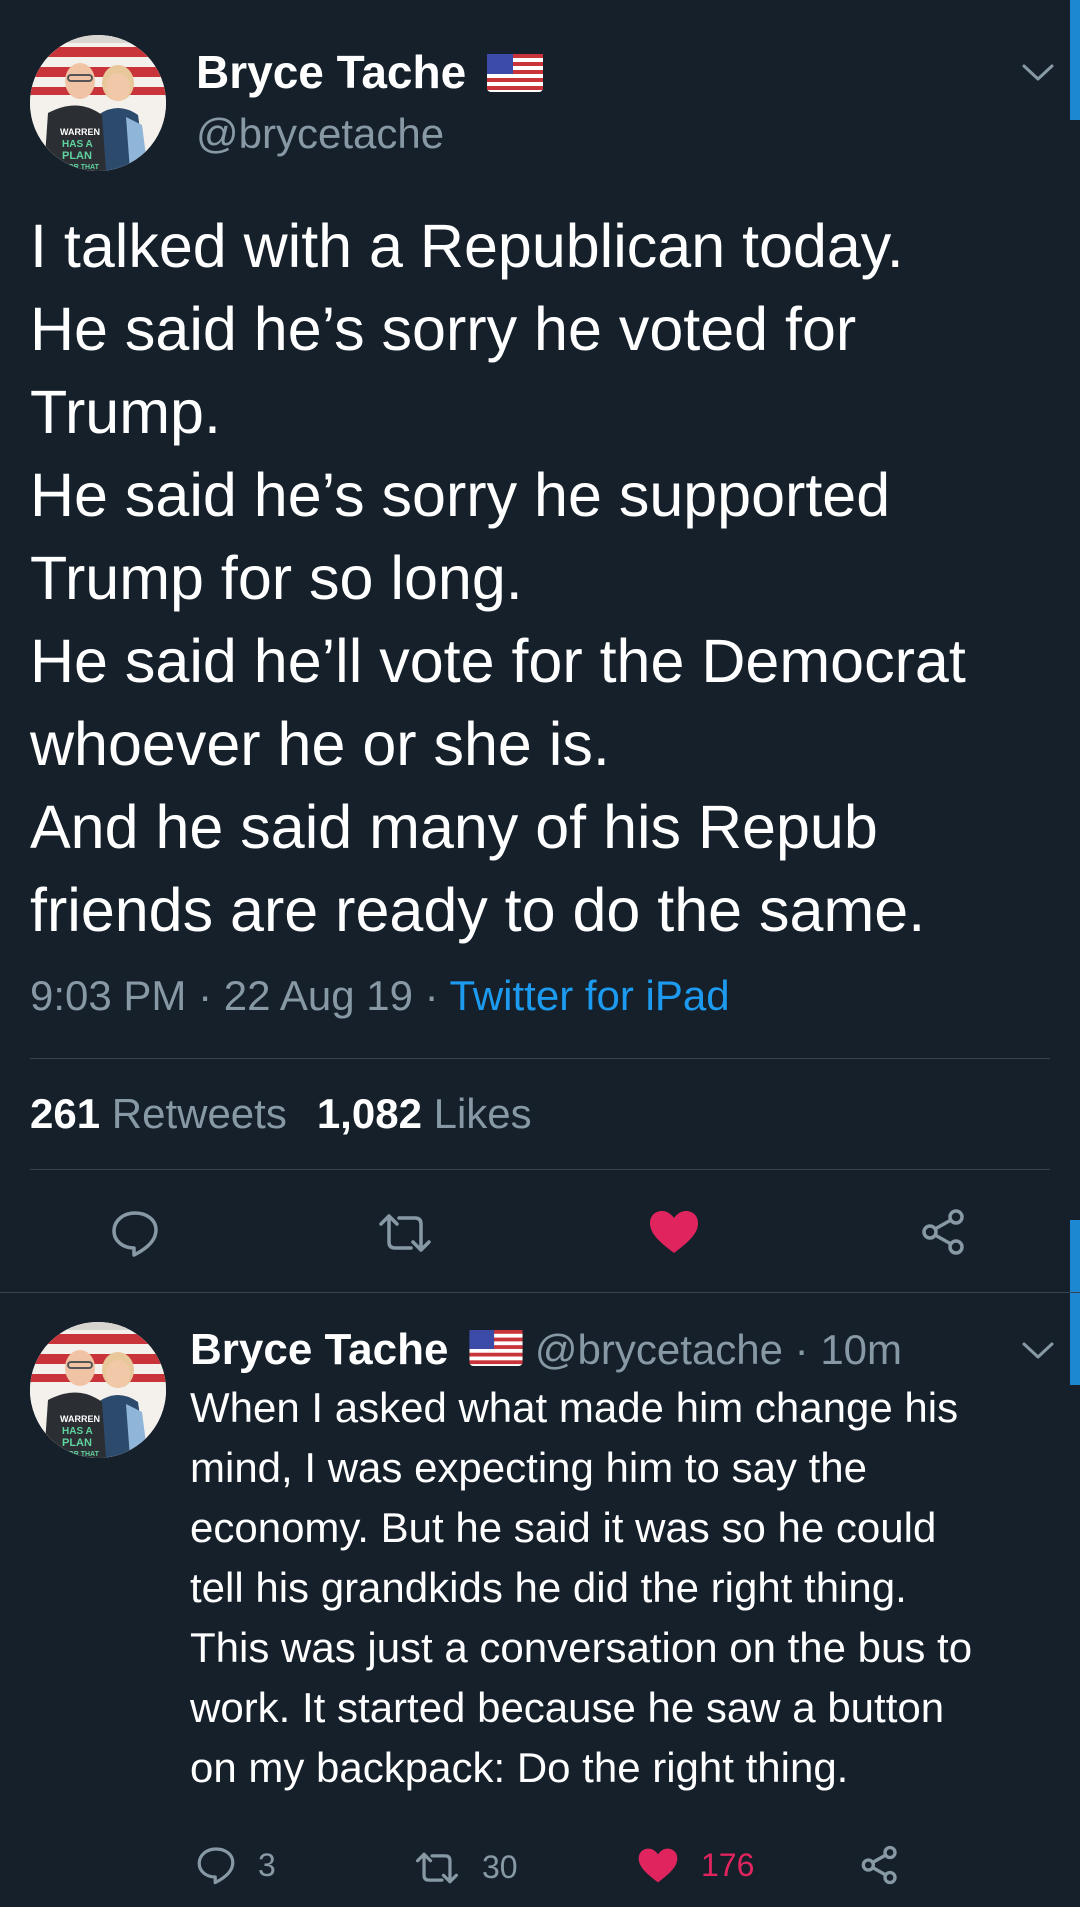 The image size is (1080, 1907). I want to click on like-button, so click(674, 1232).